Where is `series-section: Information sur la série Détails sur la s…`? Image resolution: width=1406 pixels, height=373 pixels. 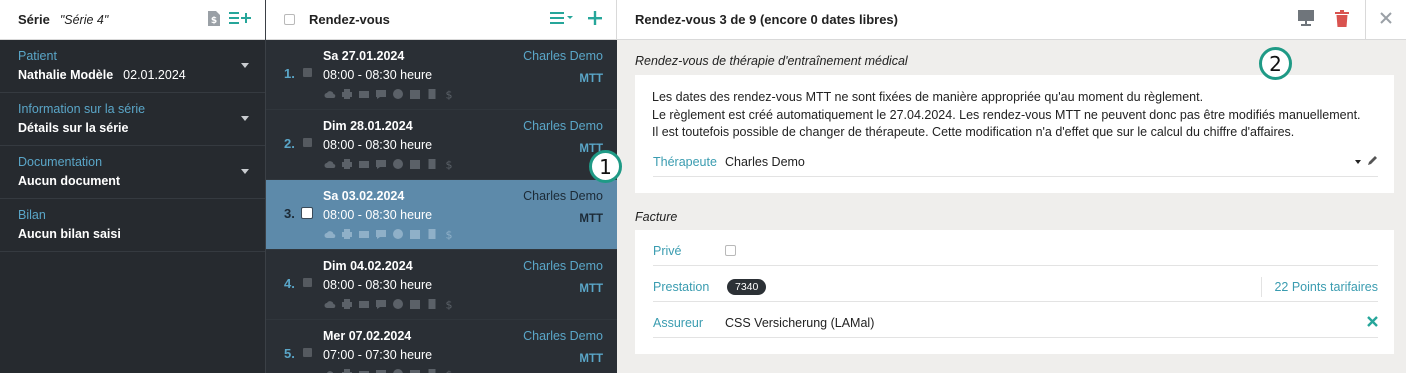 series-section: Information sur la série Détails sur la s… is located at coordinates (132, 119).